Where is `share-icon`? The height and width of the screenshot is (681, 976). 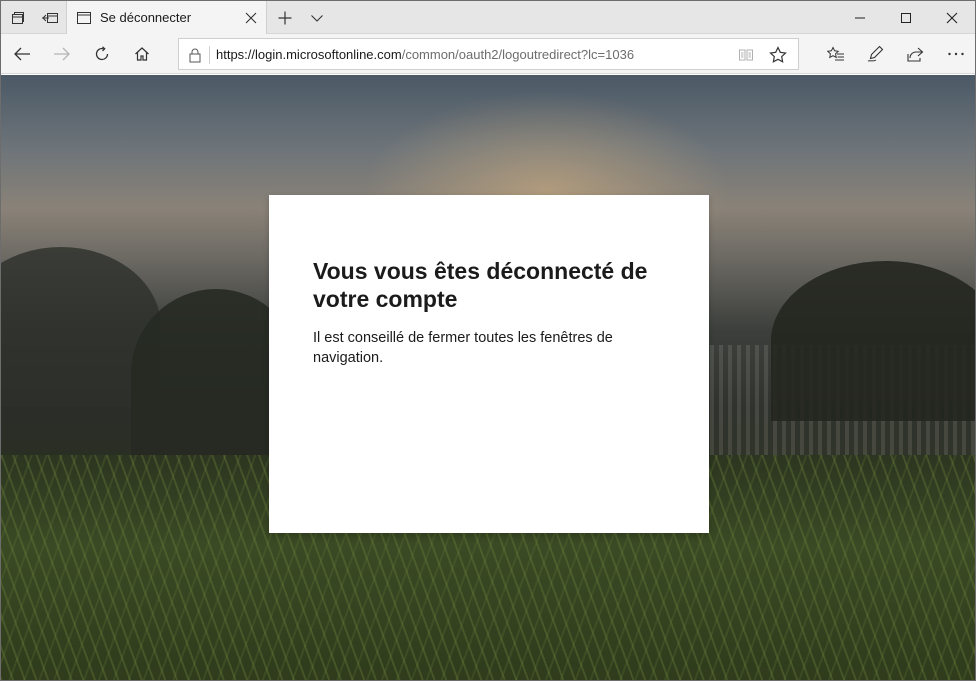 share-icon is located at coordinates (915, 54).